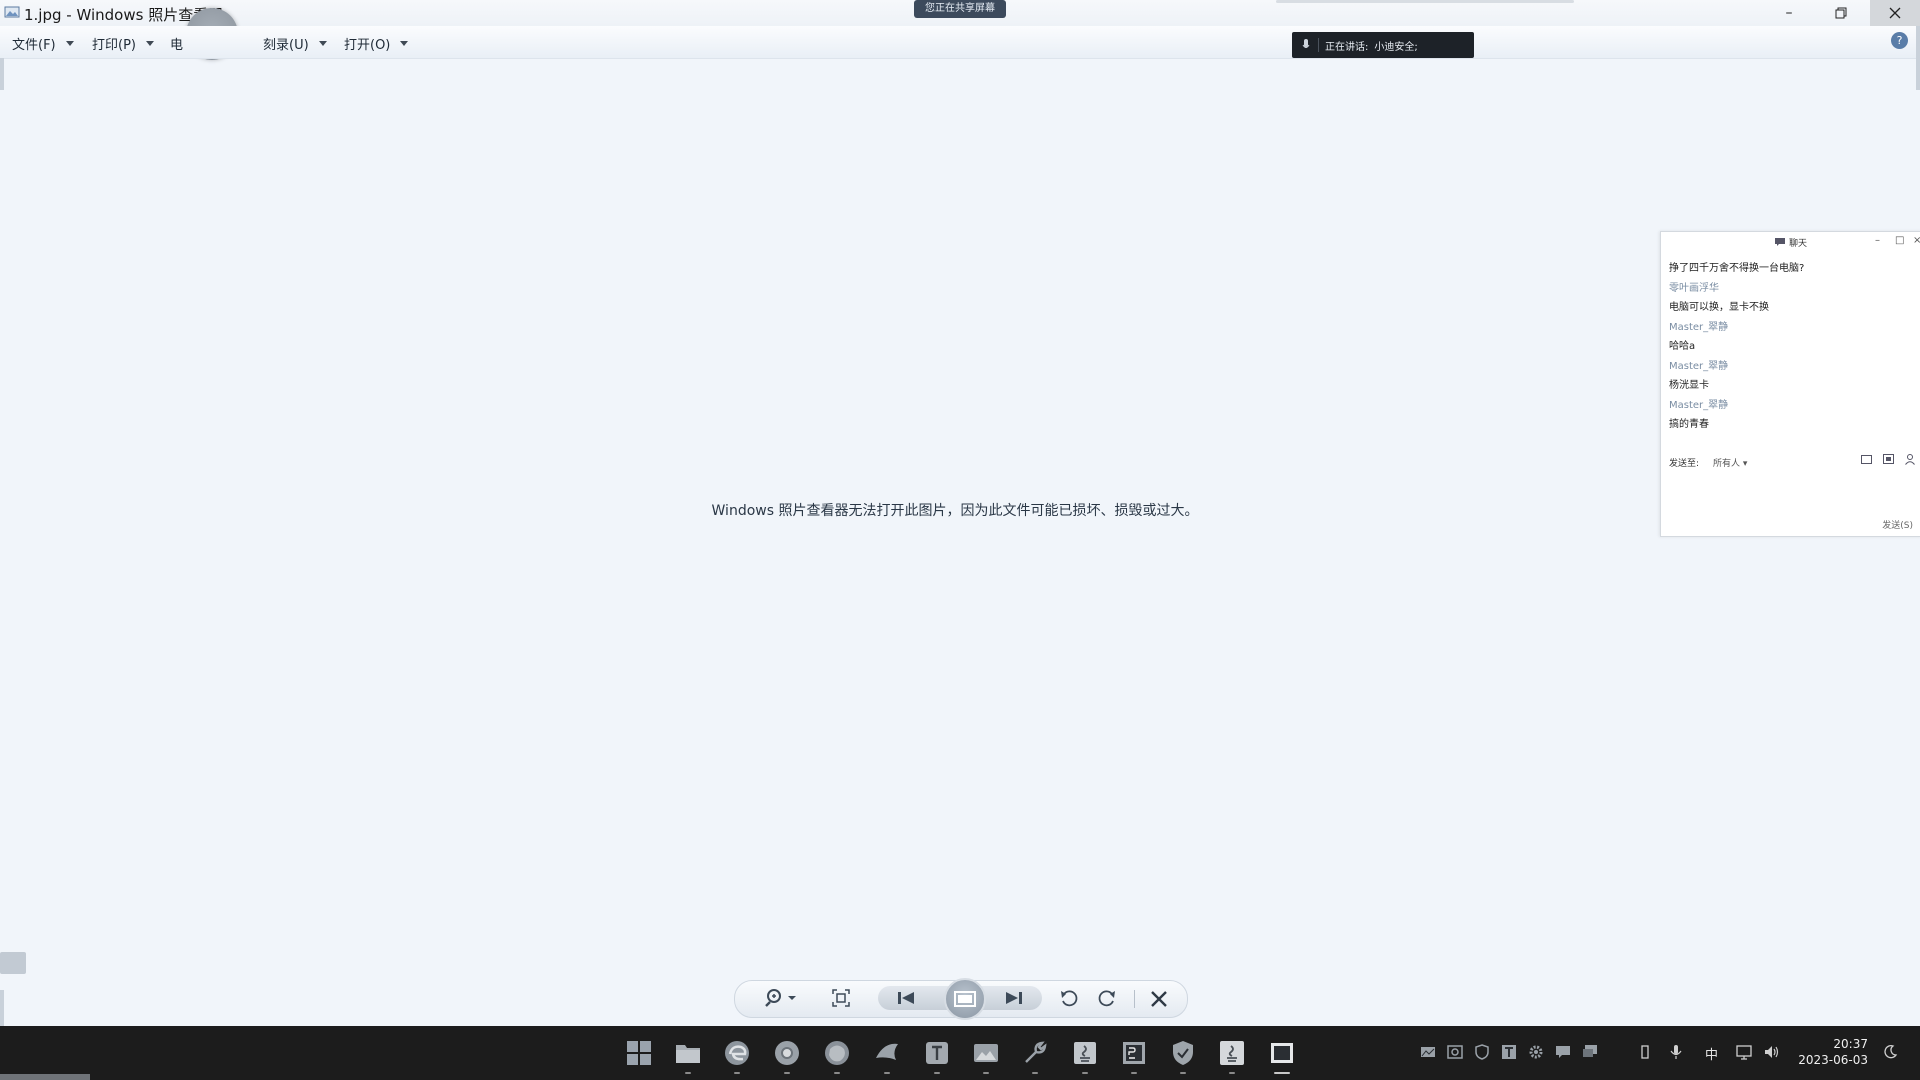 The width and height of the screenshot is (1920, 1080). I want to click on left-edge-handle, so click(2, 74).